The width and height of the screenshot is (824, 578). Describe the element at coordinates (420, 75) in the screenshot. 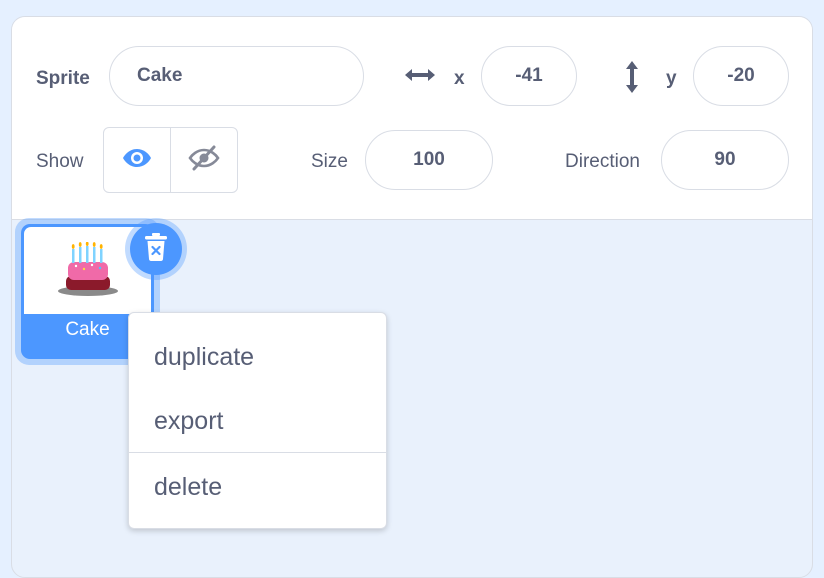

I see `horizontal-arrow-icon` at that location.